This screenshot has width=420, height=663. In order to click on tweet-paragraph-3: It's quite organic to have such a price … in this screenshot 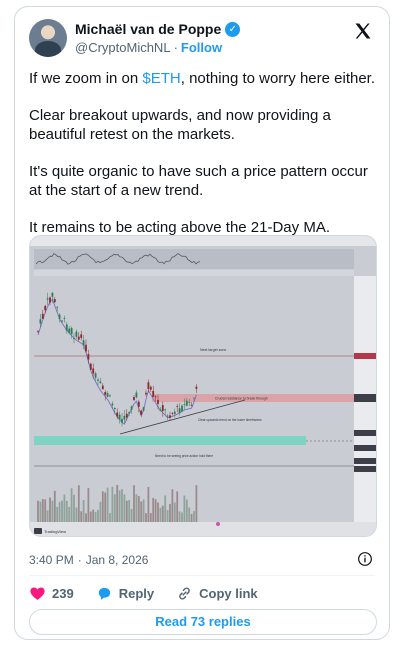, I will do `click(198, 181)`.